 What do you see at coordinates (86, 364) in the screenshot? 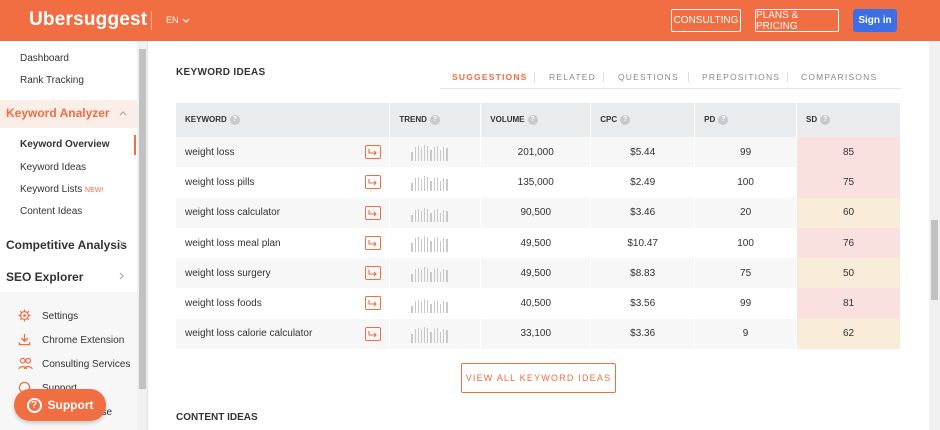
I see `sidebar-item-consulting-services: Consulting Services` at bounding box center [86, 364].